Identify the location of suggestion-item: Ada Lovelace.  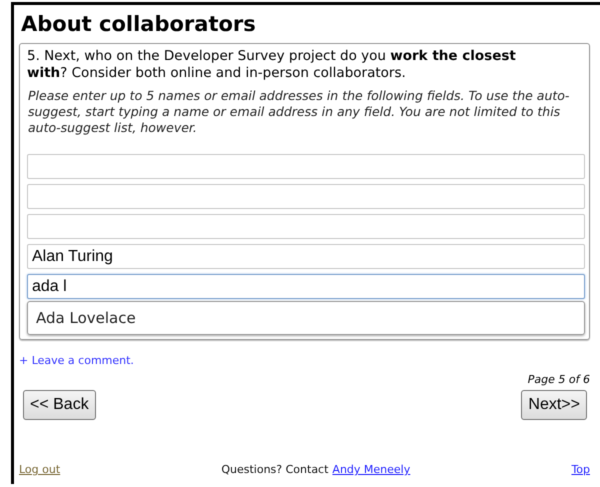
(306, 318).